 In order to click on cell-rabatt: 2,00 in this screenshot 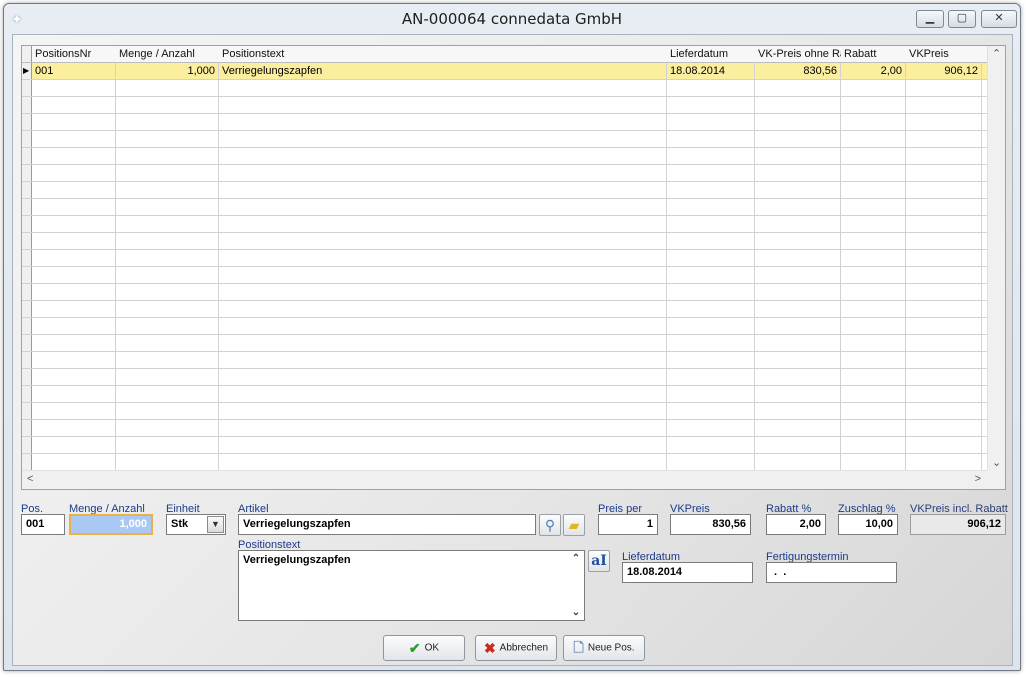, I will do `click(873, 71)`.